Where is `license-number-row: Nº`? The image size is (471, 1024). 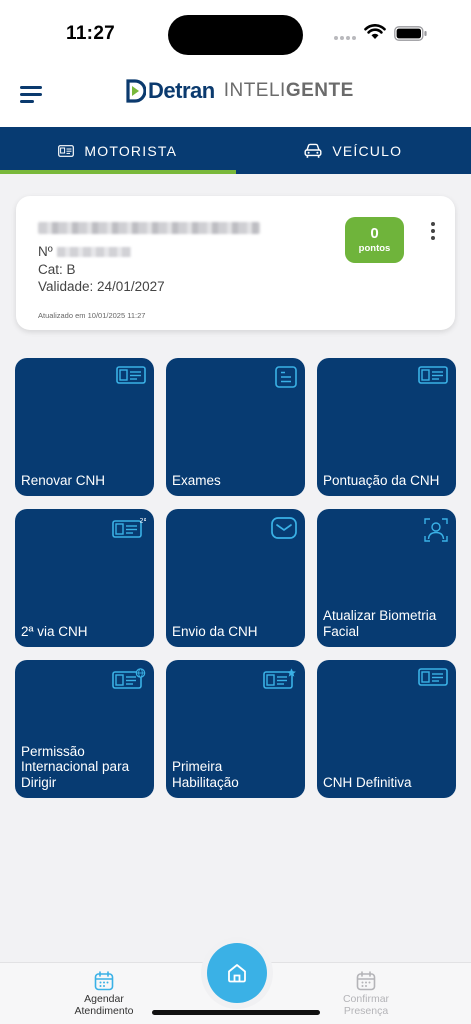 license-number-row: Nº is located at coordinates (84, 251).